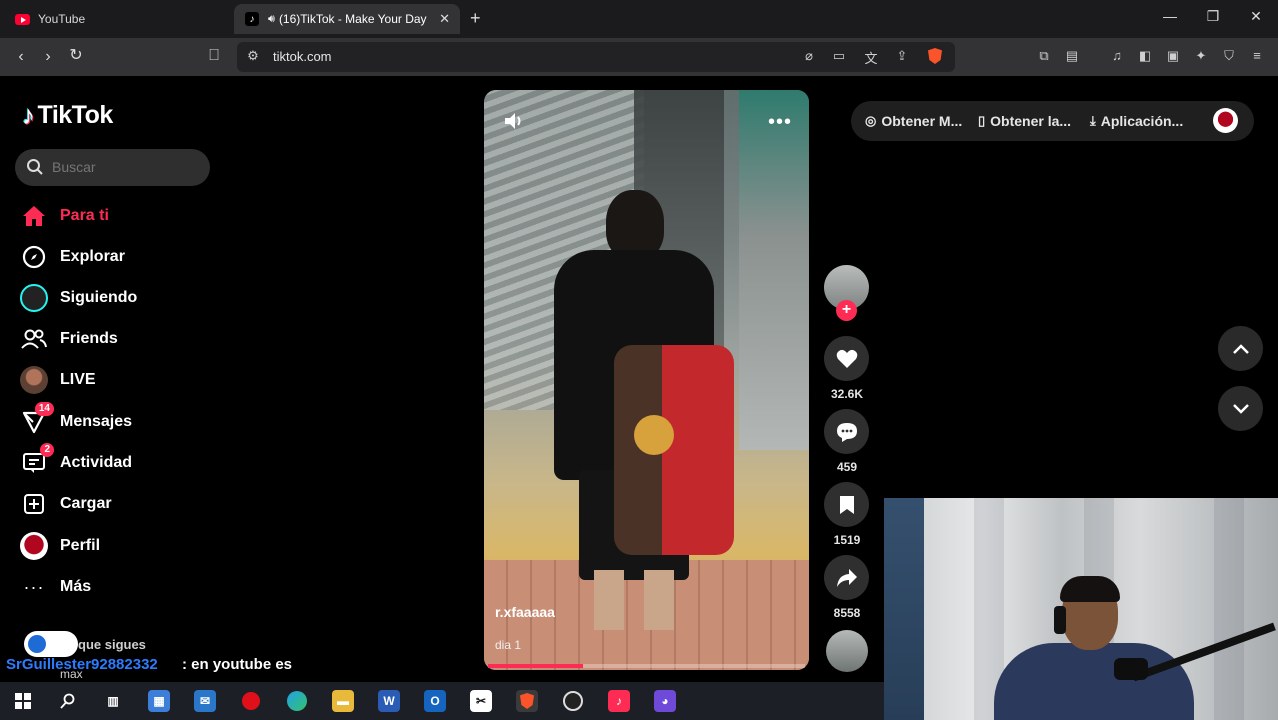  What do you see at coordinates (1201, 56) in the screenshot?
I see `leo-ai-icon: ✦` at bounding box center [1201, 56].